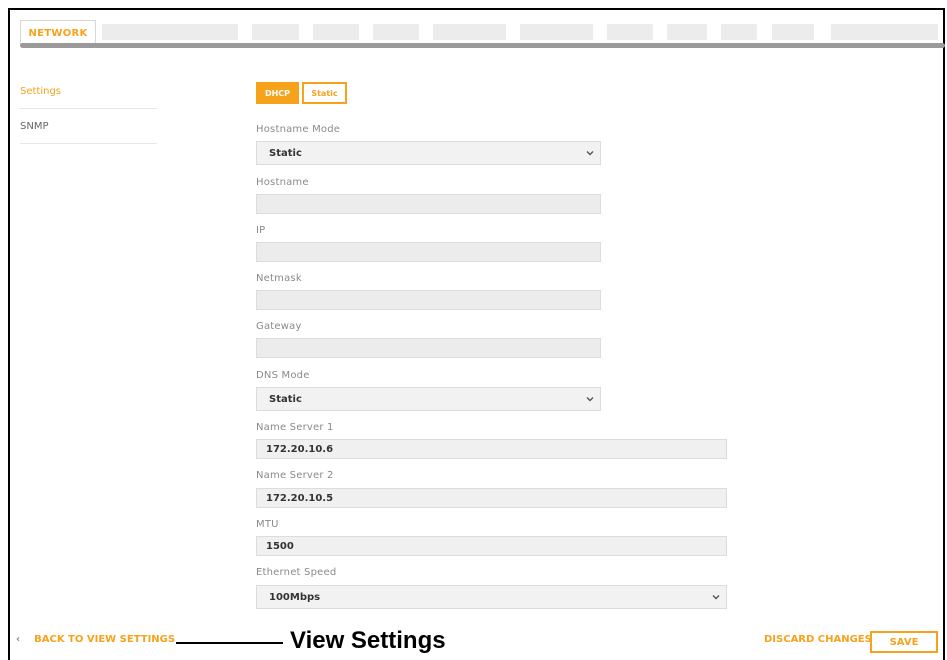 Image resolution: width=947 pixels, height=660 pixels. What do you see at coordinates (285, 399) in the screenshot?
I see `dns-mode-value: Static` at bounding box center [285, 399].